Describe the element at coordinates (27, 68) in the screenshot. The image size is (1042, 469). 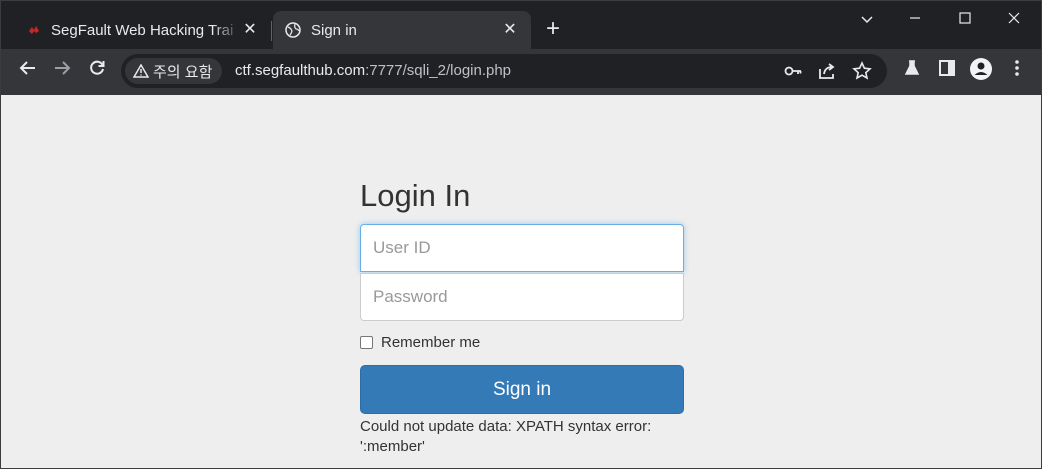
I see `arrow-left-icon` at that location.